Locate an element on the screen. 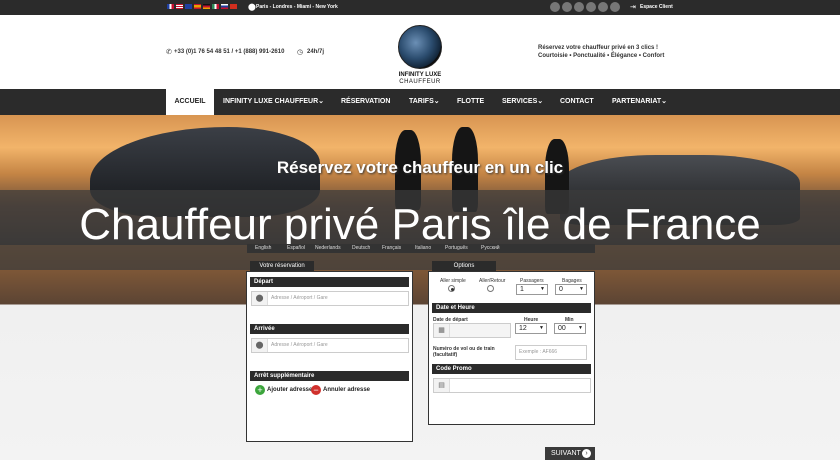 This screenshot has width=840, height=460. flag-es-icon is located at coordinates (197, 6).